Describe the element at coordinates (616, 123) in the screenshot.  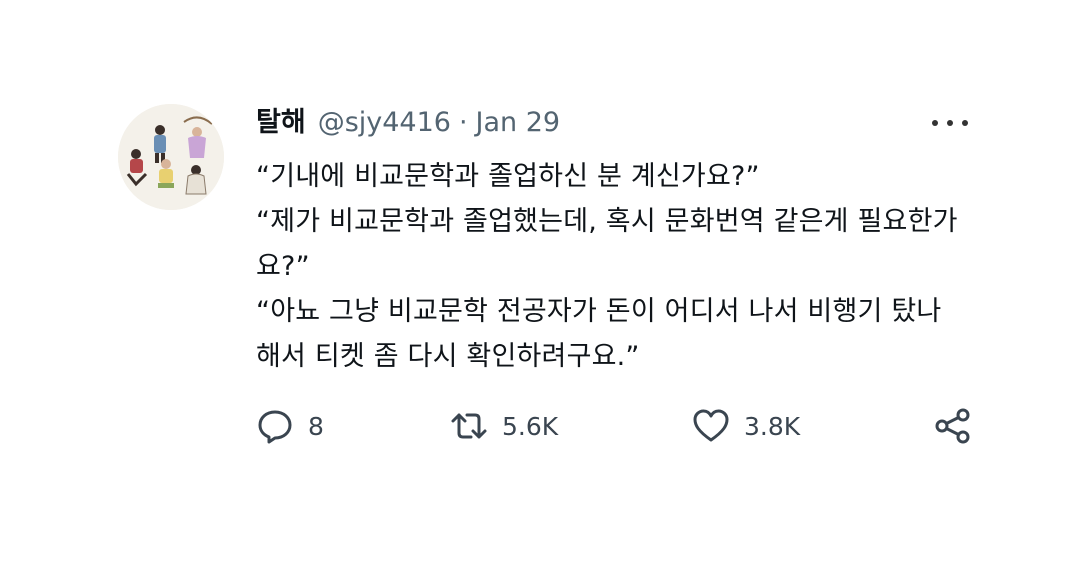
I see `tweet-header: 탈해 @sjy4416 · Jan 29` at that location.